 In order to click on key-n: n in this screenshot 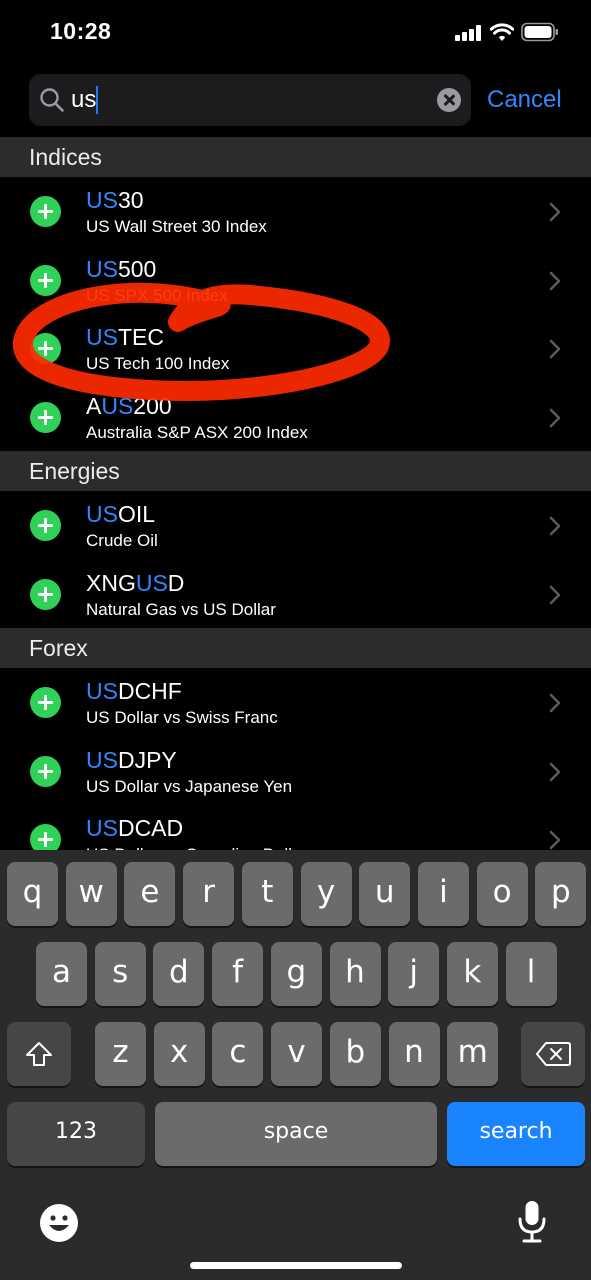, I will do `click(414, 1054)`.